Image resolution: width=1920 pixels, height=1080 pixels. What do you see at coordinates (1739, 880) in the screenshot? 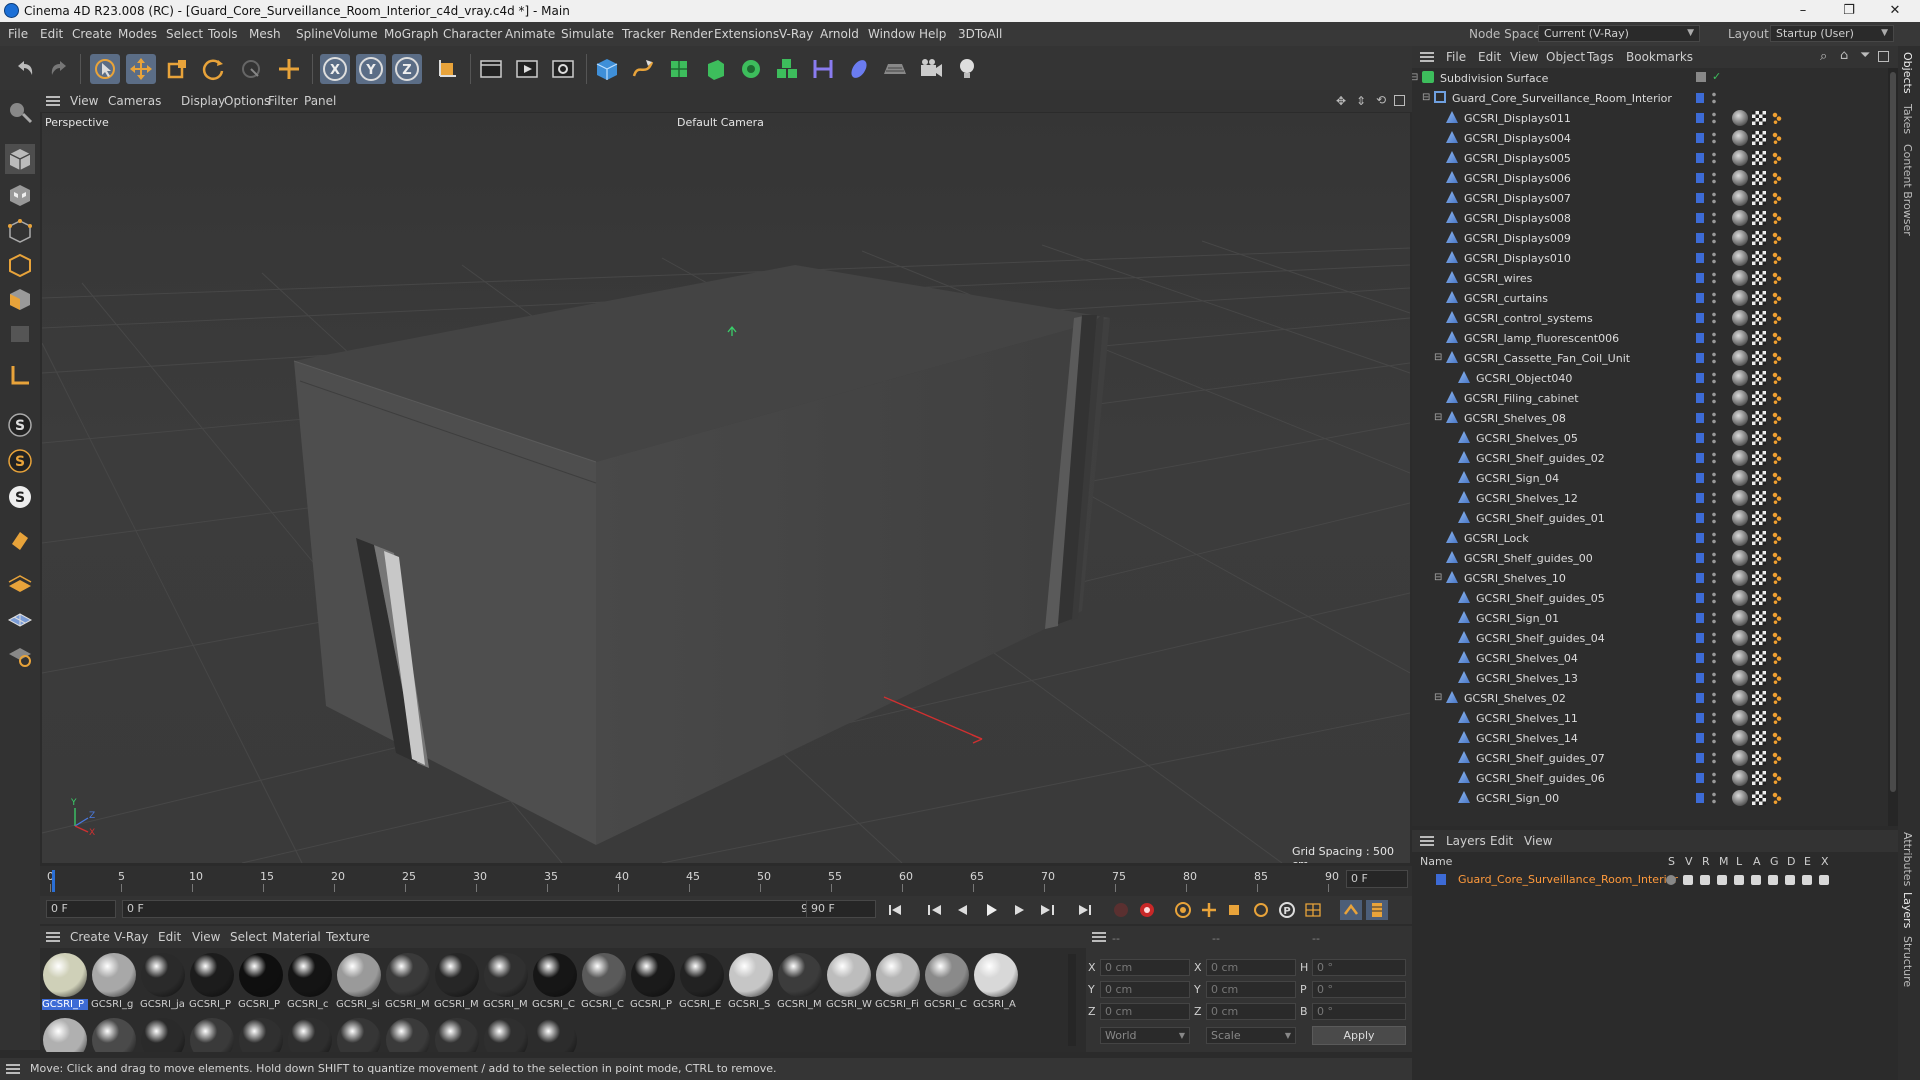
I see `lock-icon` at bounding box center [1739, 880].